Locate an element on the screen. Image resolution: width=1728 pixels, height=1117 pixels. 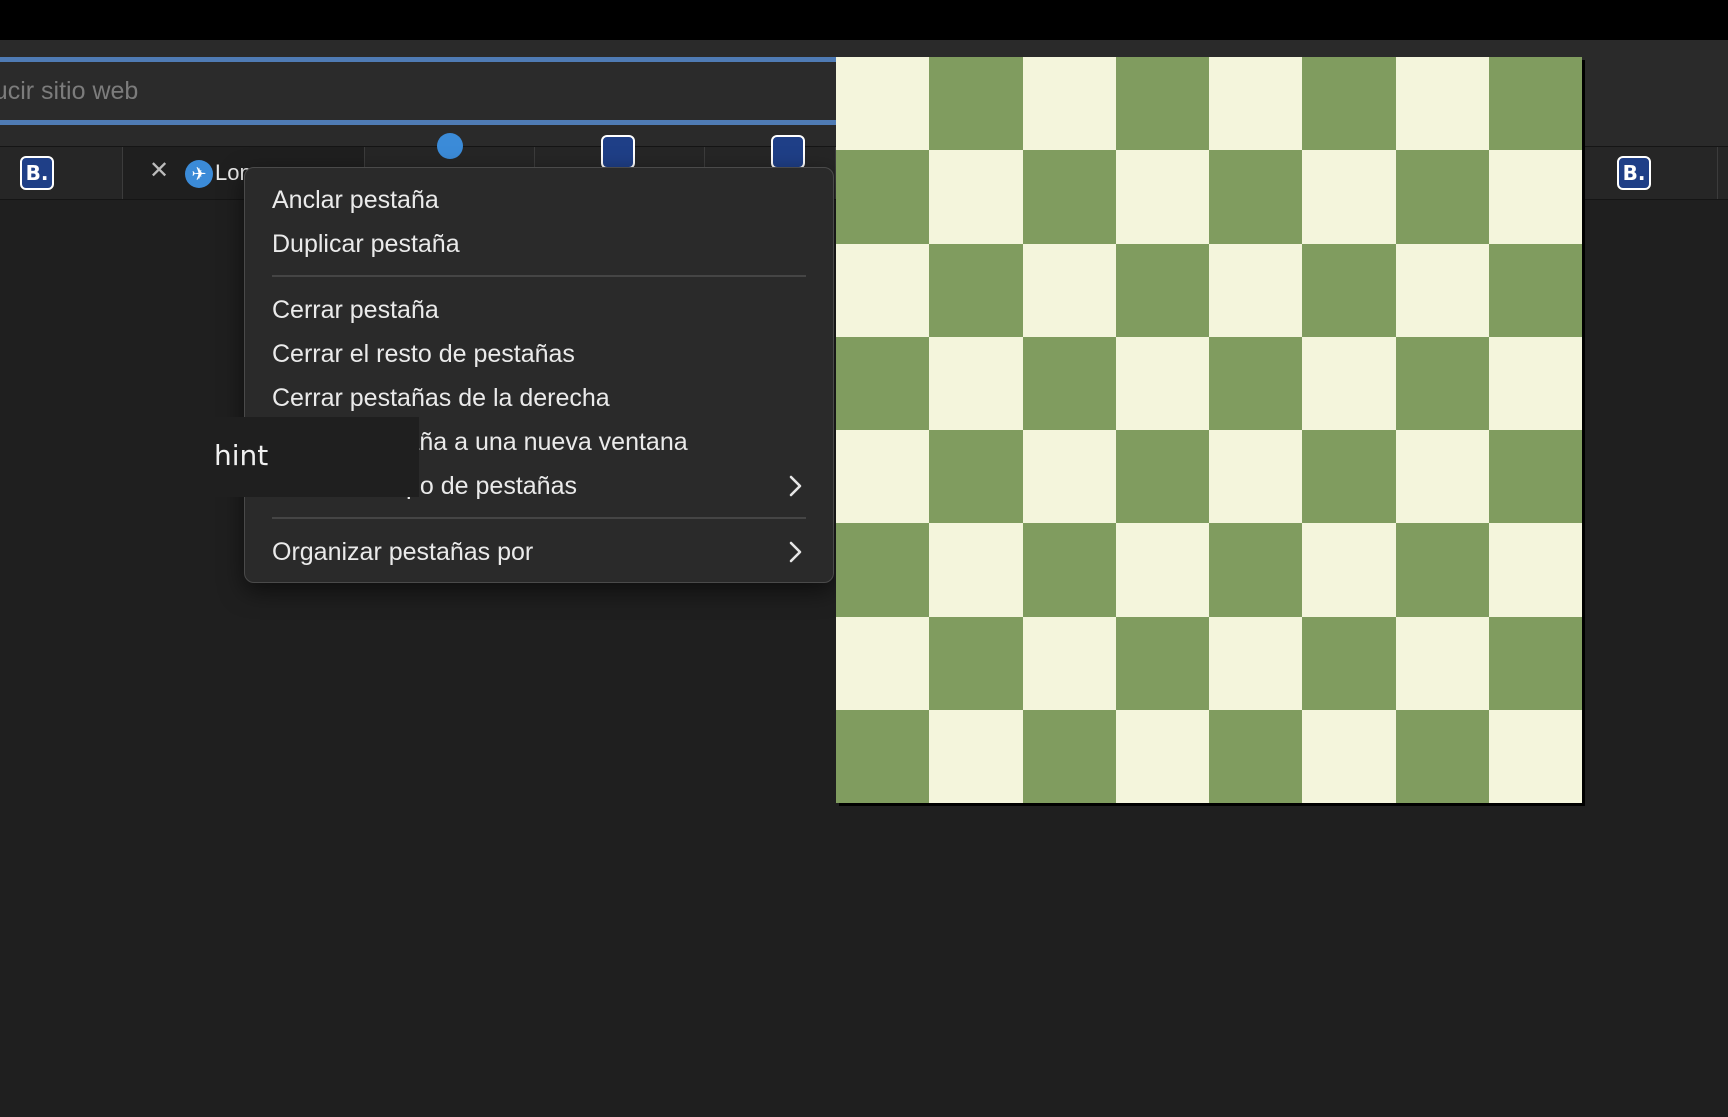
menu-item-close-tabs-right: Cerrar pestañas de la derecha is located at coordinates (539, 398).